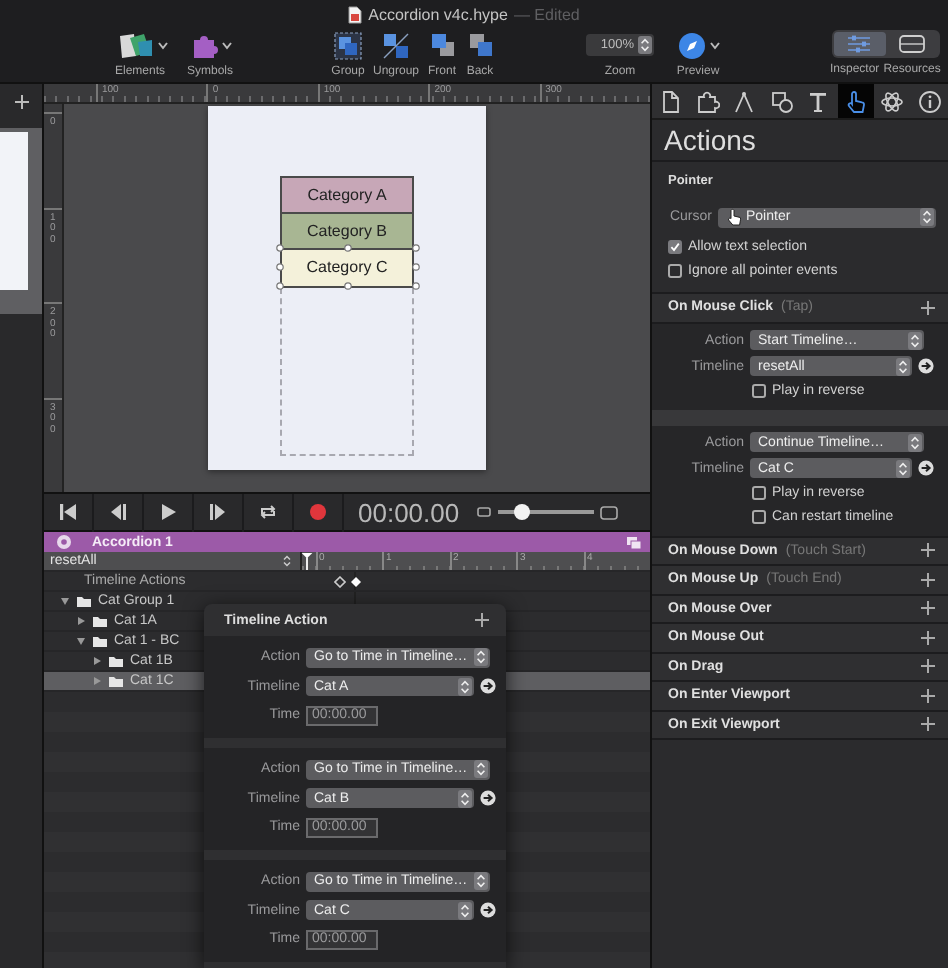 The width and height of the screenshot is (948, 968). What do you see at coordinates (800, 141) in the screenshot?
I see `inspector-title: Actions` at bounding box center [800, 141].